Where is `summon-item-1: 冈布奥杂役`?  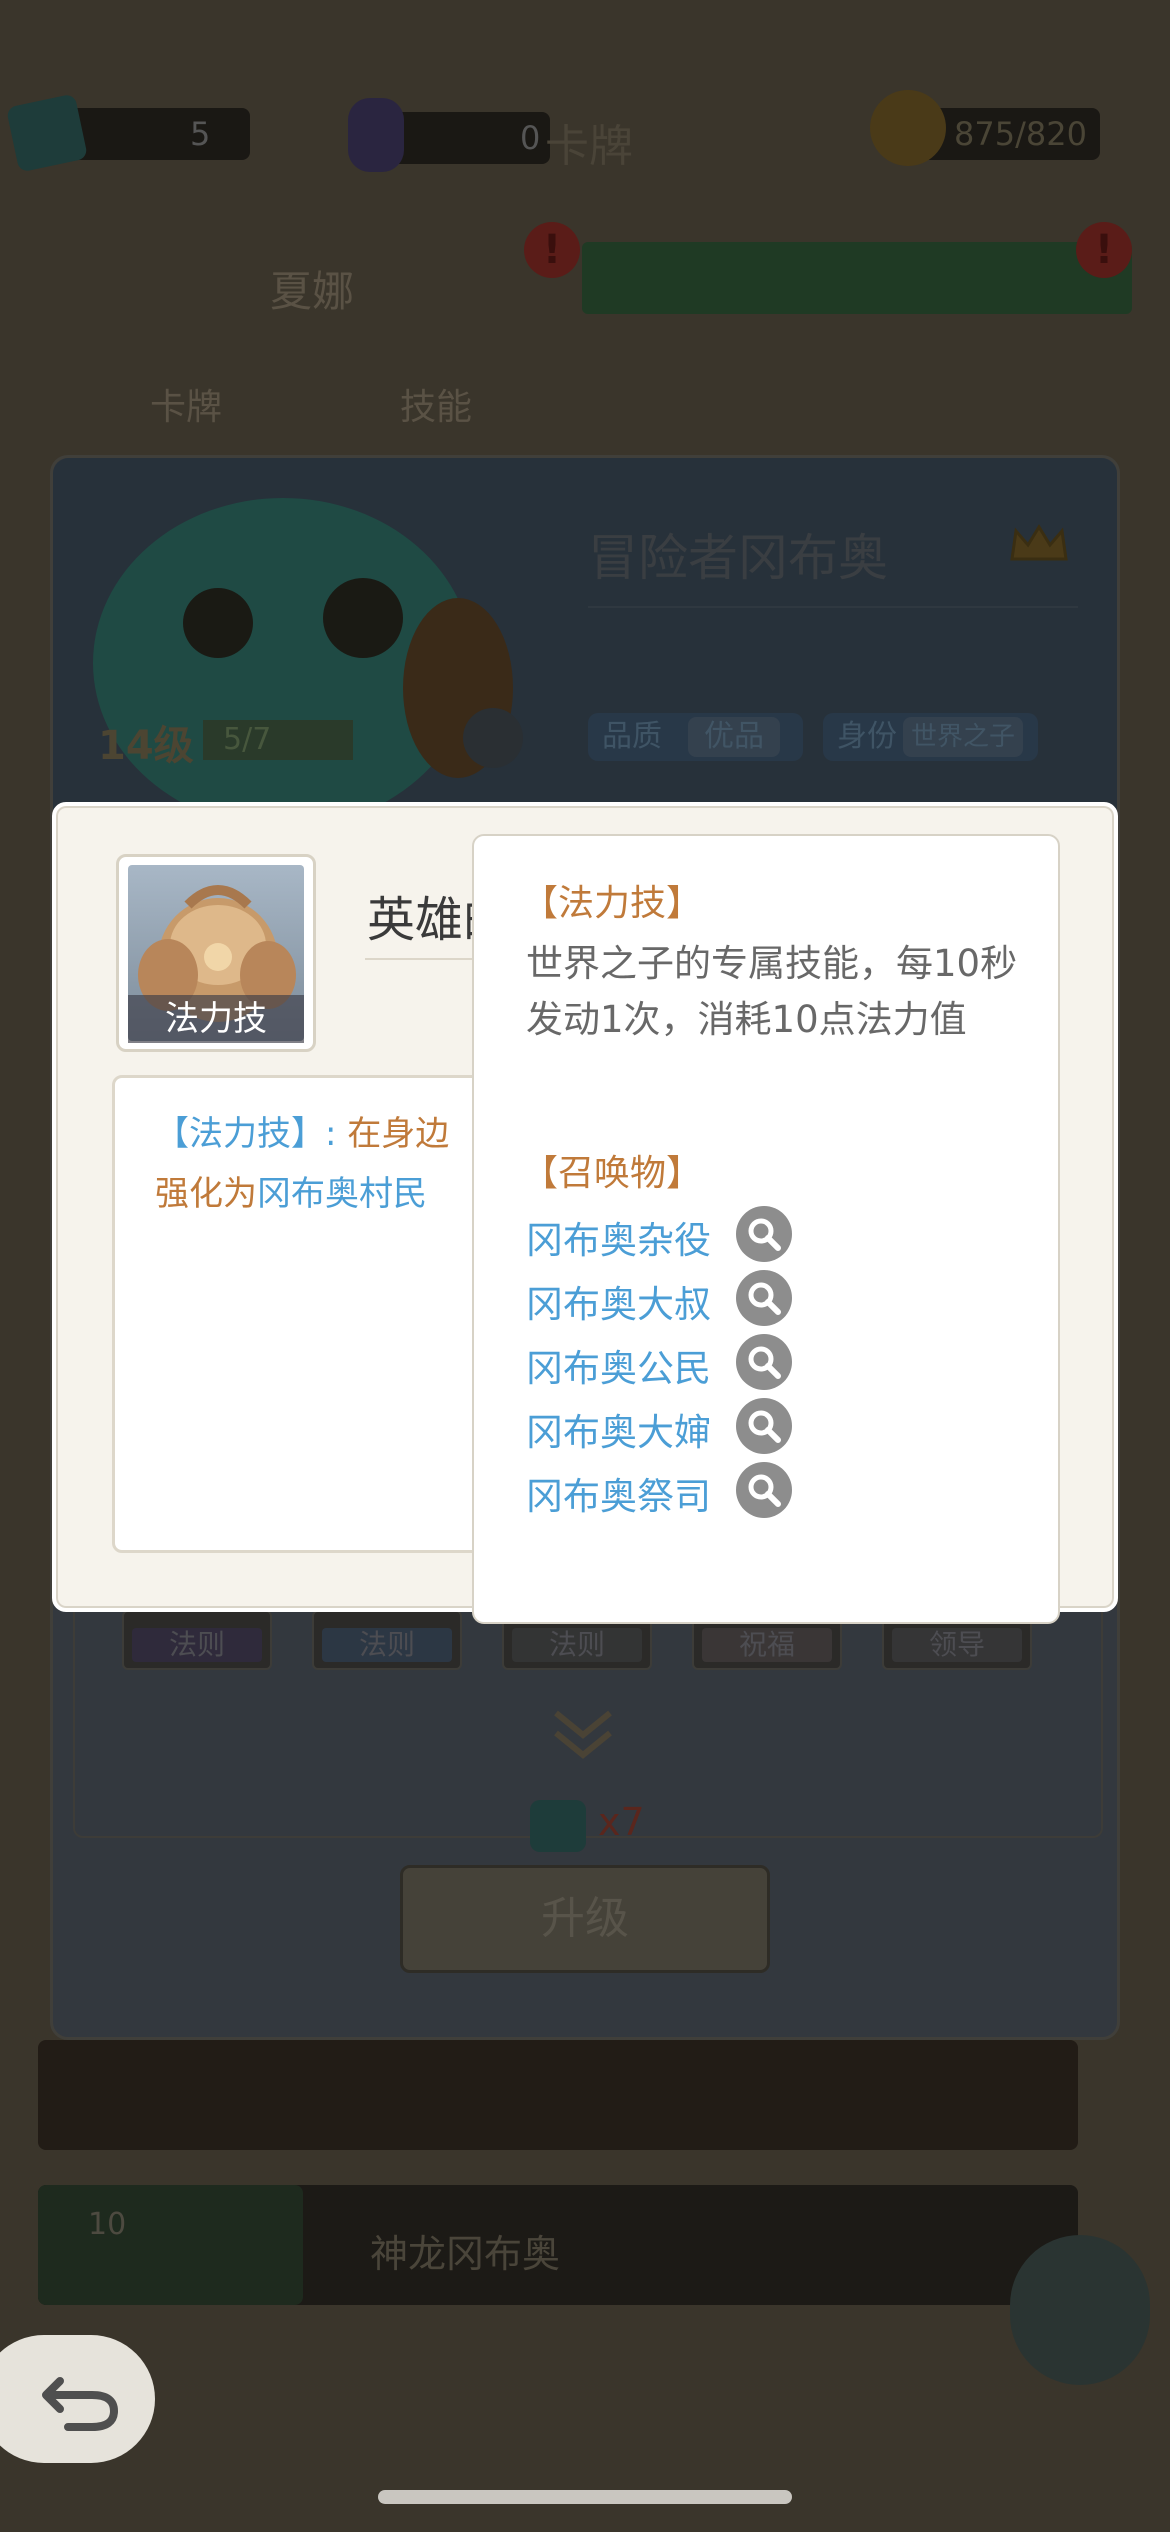
summon-item-1: 冈布奥杂役 is located at coordinates (618, 1237).